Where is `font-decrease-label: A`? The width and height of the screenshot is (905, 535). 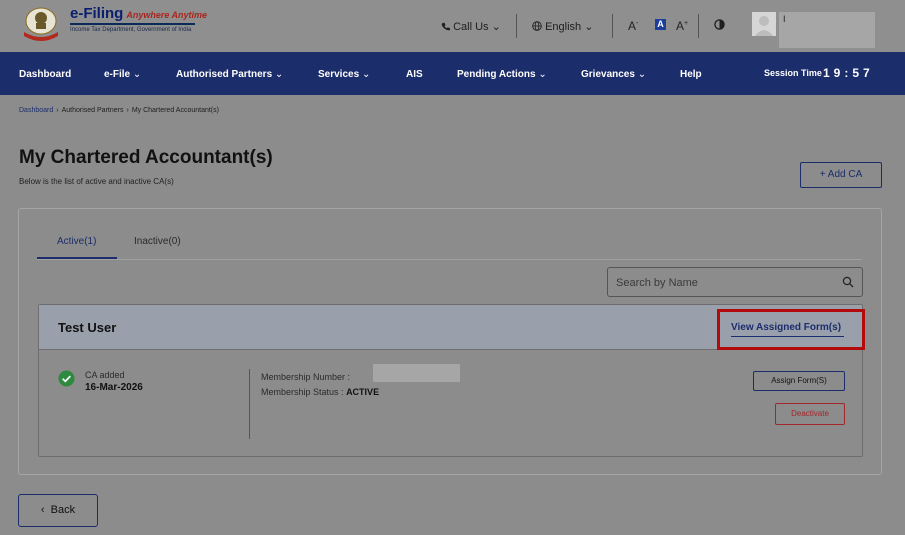
font-decrease-label: A is located at coordinates (632, 26).